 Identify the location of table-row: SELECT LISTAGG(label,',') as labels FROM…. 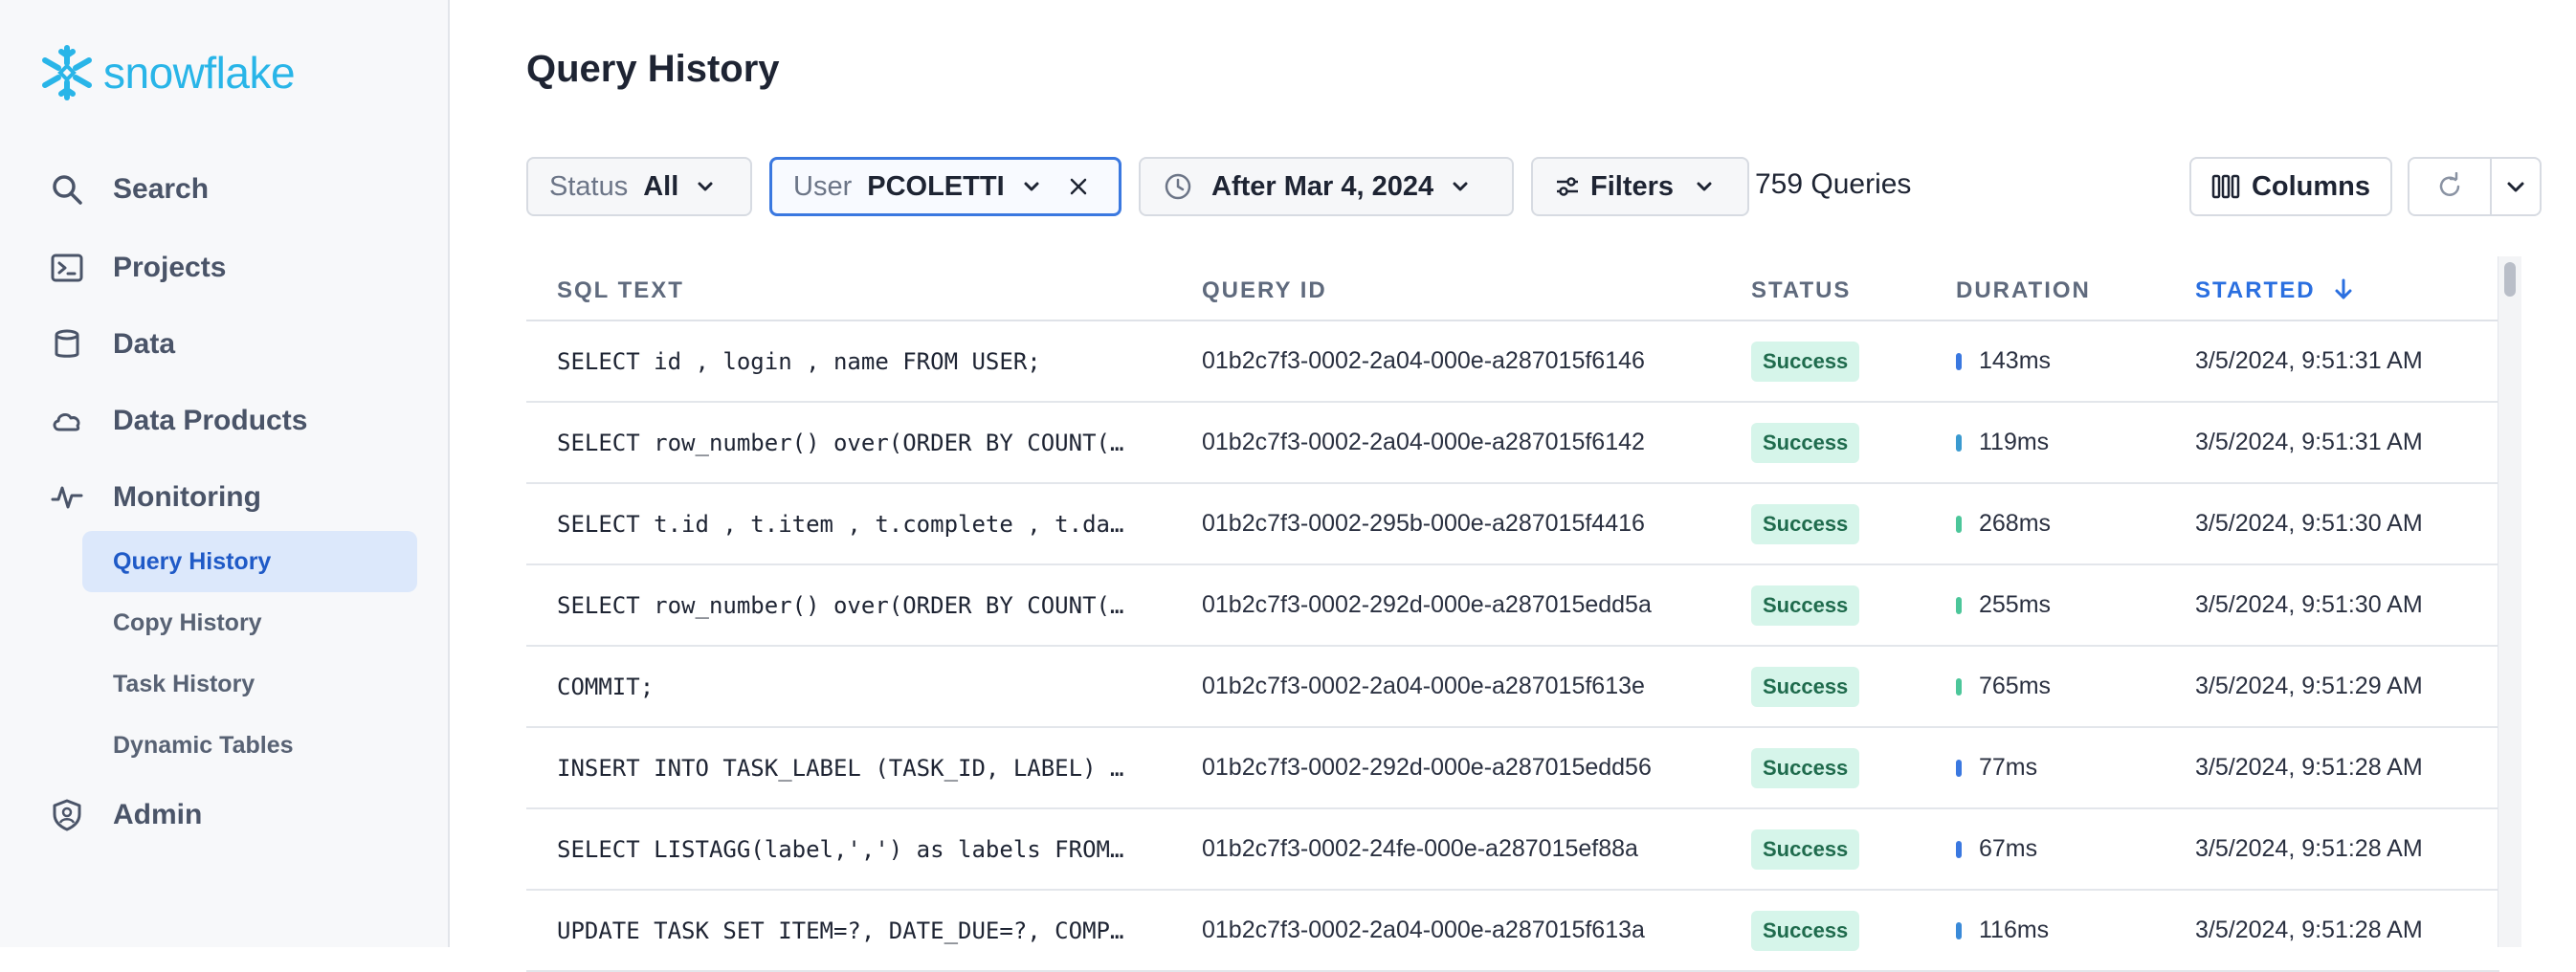
(1512, 850).